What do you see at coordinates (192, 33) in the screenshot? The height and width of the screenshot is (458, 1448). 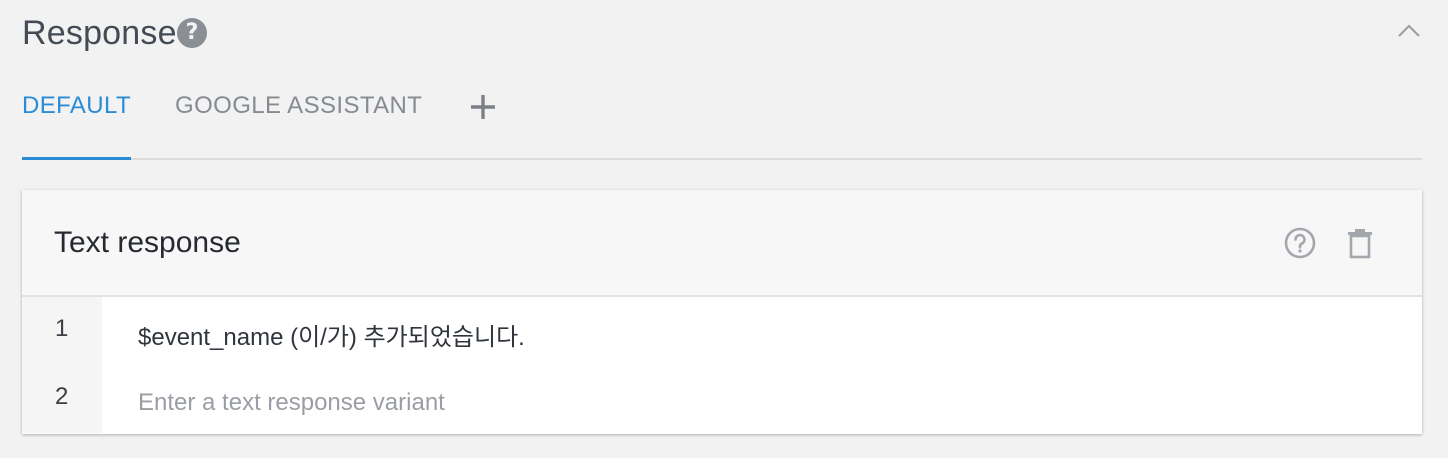 I see `help-icon: ?` at bounding box center [192, 33].